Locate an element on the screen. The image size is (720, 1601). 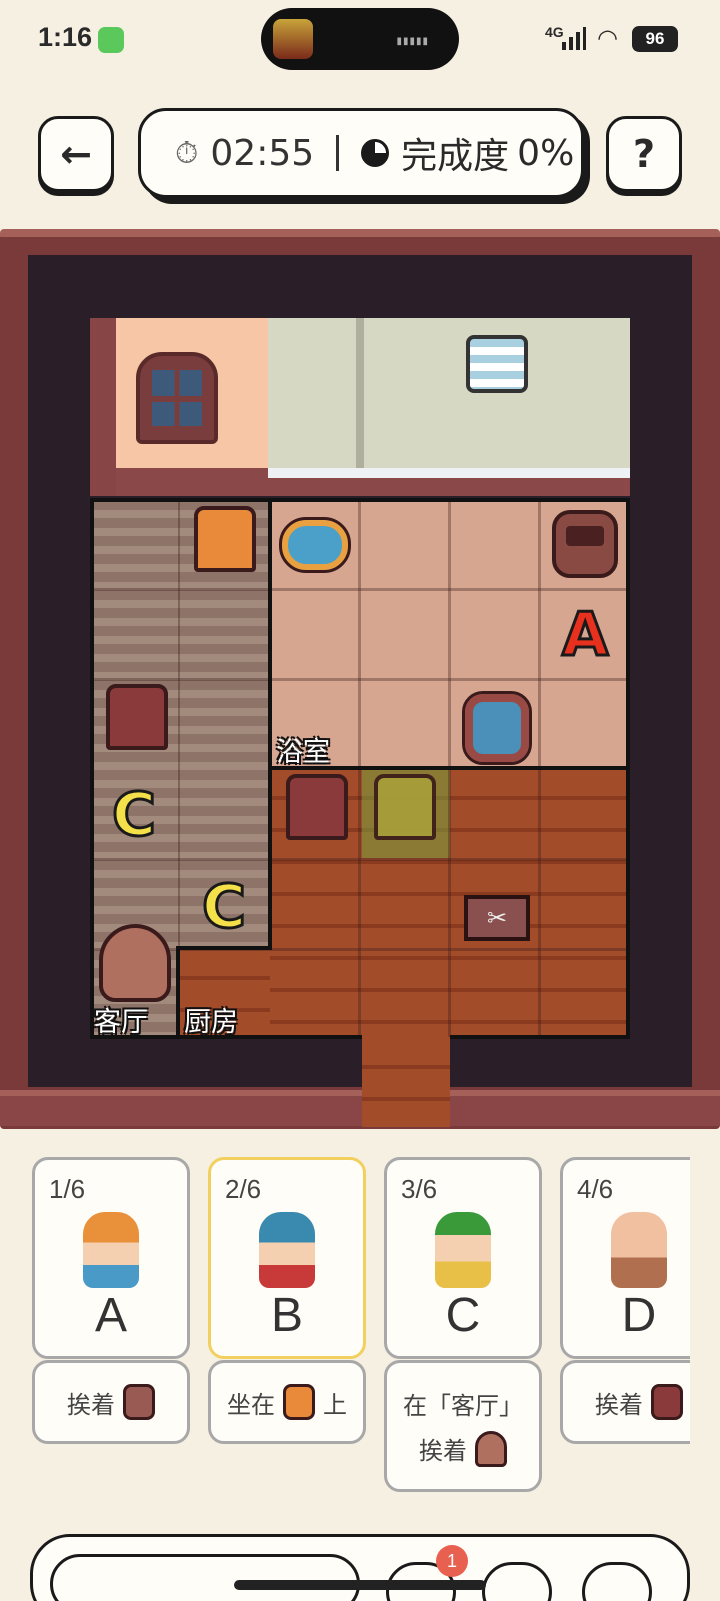
clue-row: 挨着 is located at coordinates (463, 1448).